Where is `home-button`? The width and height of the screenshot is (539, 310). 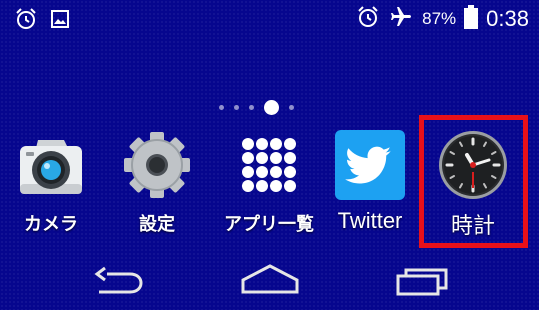
home-button is located at coordinates (270, 282).